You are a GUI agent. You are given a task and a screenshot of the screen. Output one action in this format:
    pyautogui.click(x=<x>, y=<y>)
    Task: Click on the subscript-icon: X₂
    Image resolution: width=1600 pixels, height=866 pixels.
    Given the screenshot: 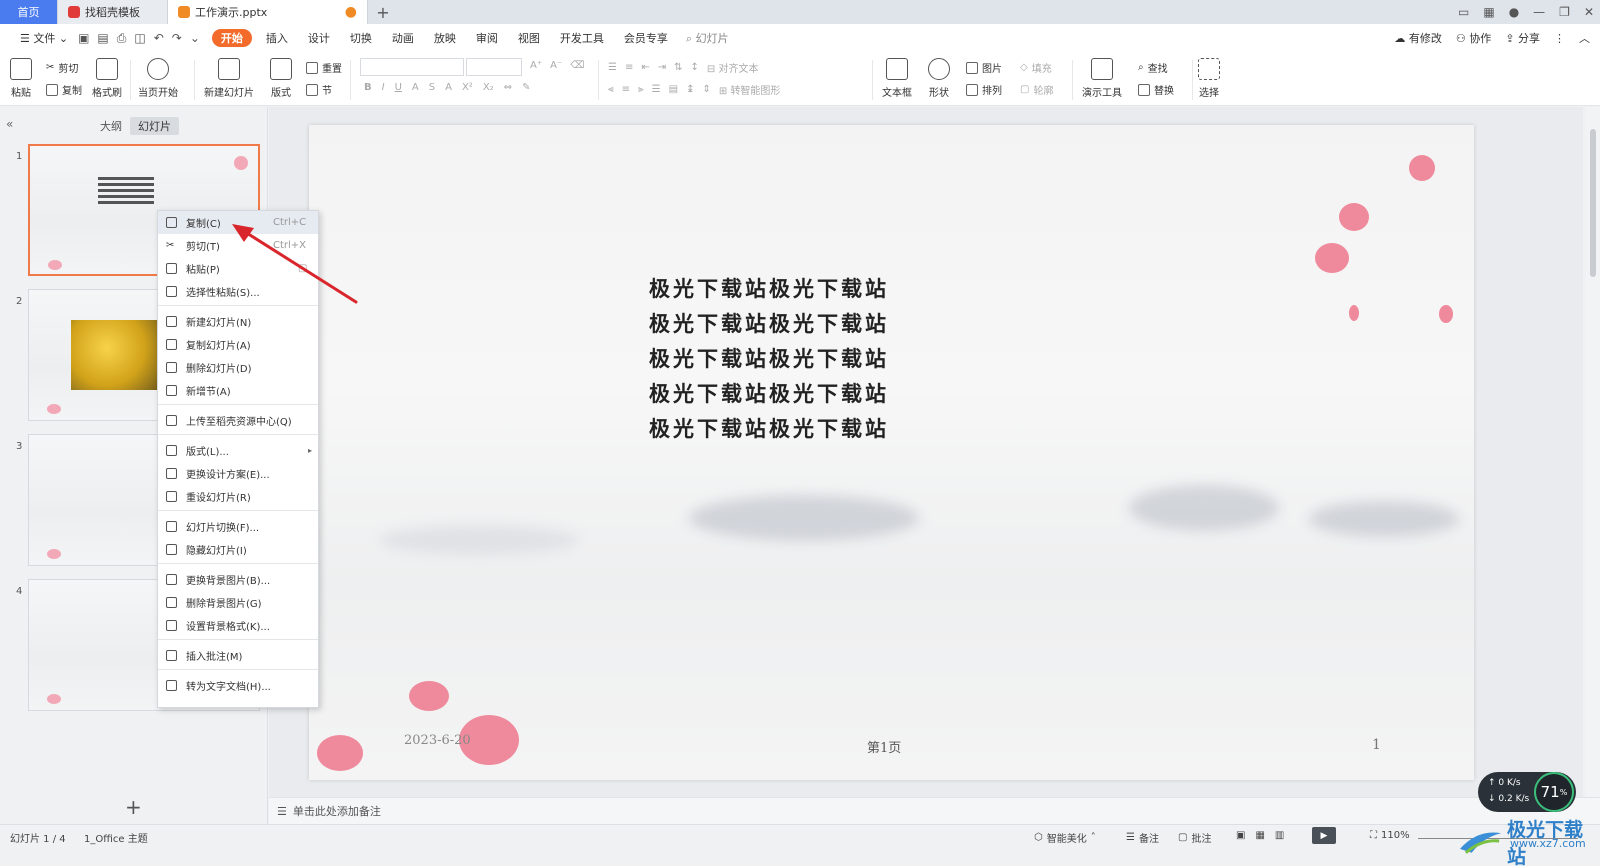 What is the action you would take?
    pyautogui.click(x=488, y=87)
    